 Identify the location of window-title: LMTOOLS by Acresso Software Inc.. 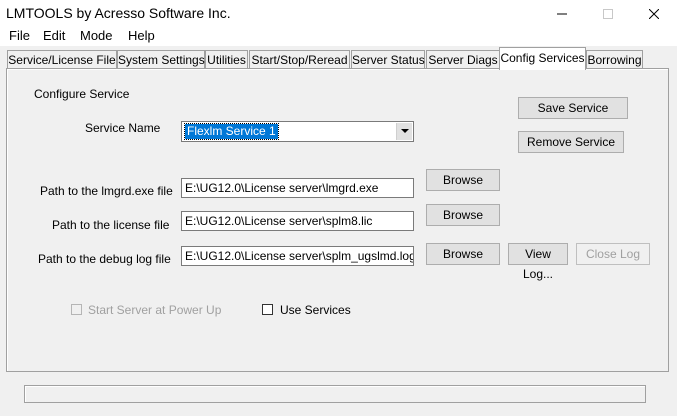
(118, 13).